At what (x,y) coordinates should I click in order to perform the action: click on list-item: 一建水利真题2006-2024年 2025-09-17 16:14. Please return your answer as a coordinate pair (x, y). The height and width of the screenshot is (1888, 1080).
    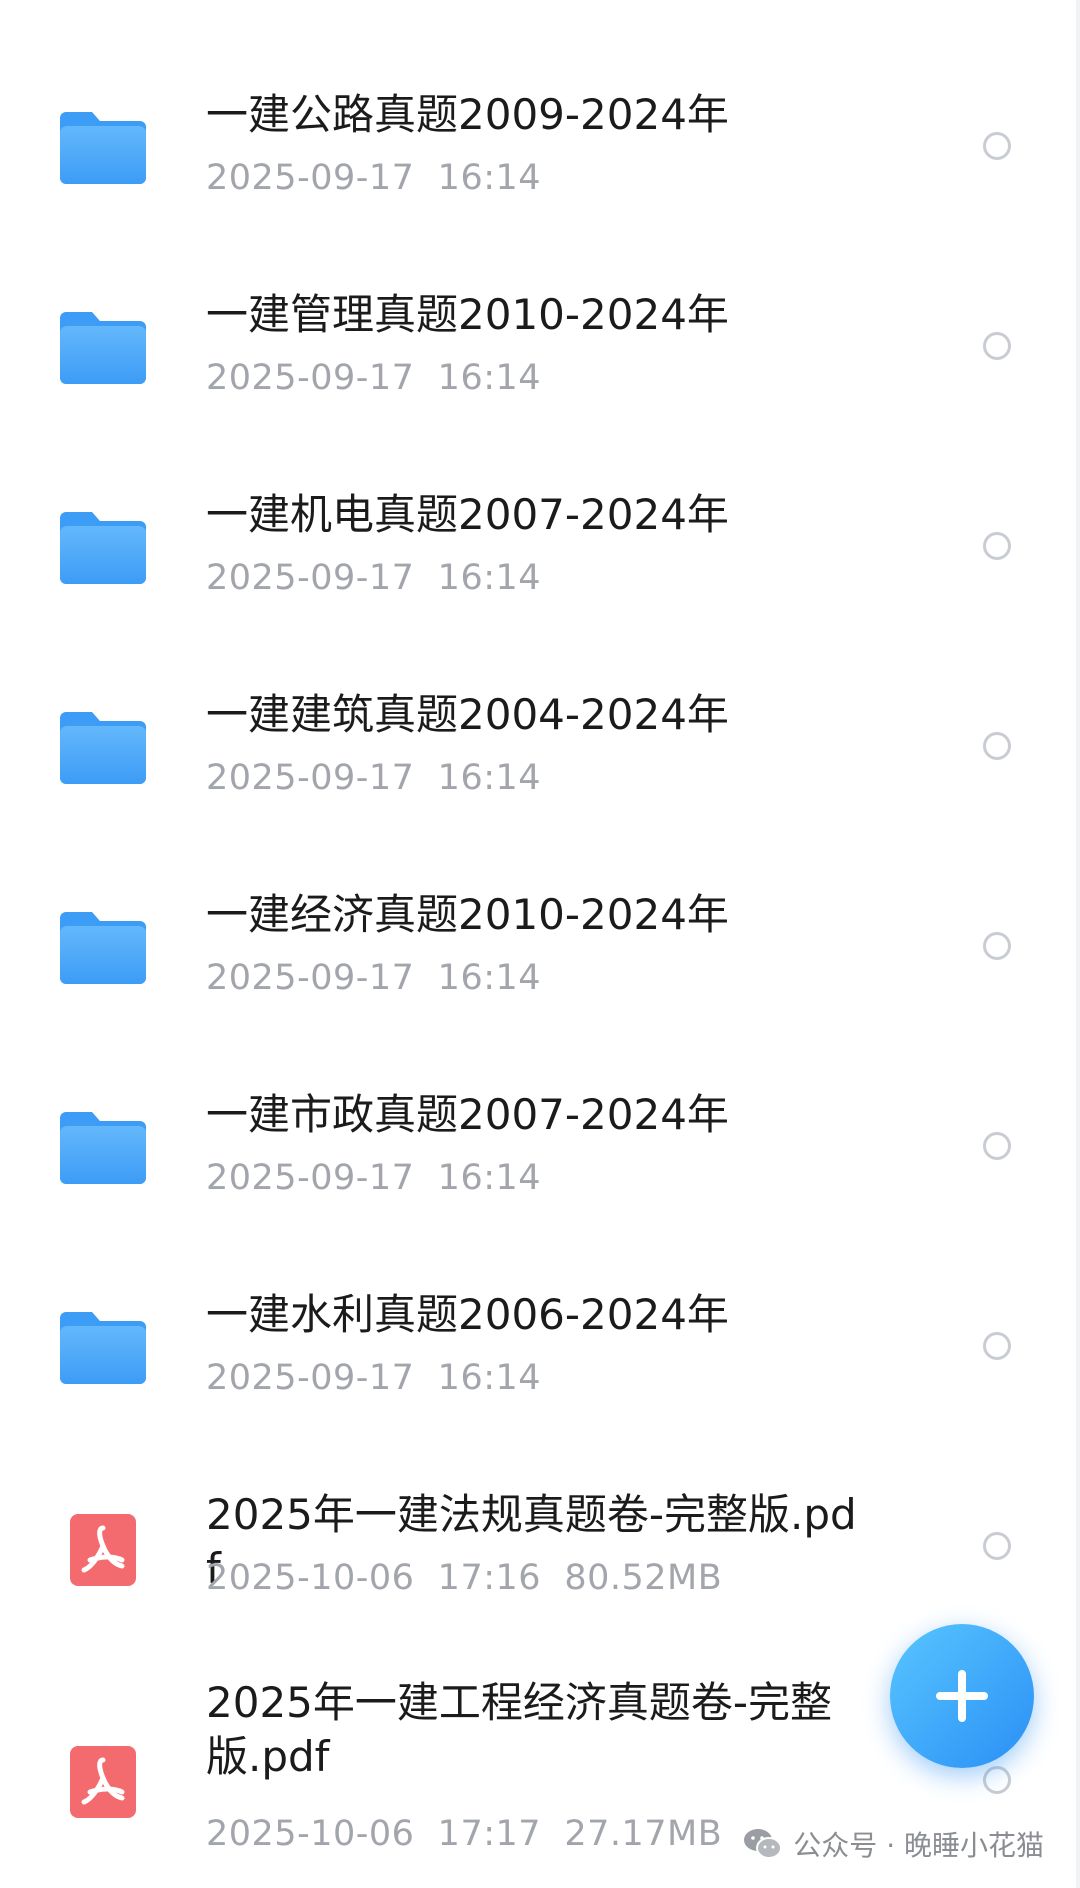
    Looking at the image, I should click on (540, 1324).